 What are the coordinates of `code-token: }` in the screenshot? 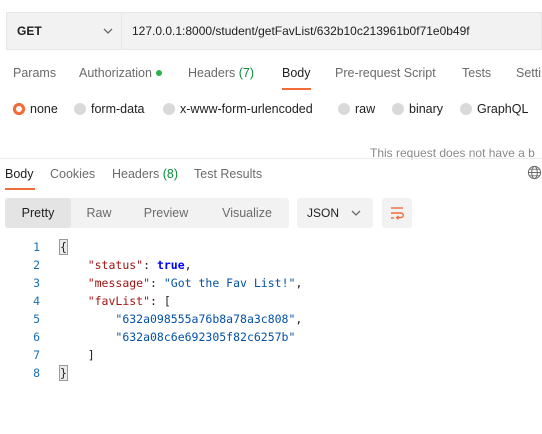 It's located at (63, 373).